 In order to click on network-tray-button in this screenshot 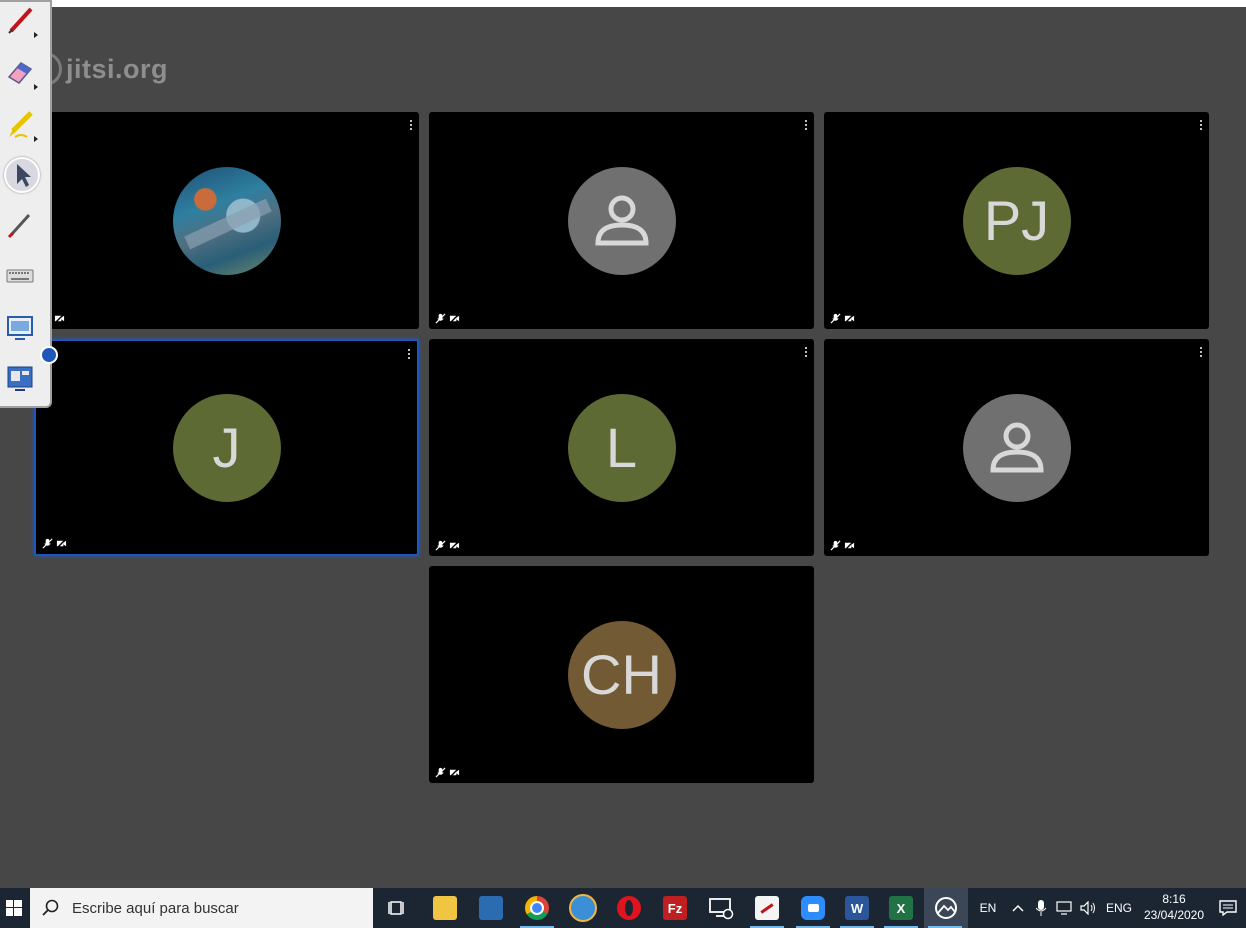, I will do `click(1065, 908)`.